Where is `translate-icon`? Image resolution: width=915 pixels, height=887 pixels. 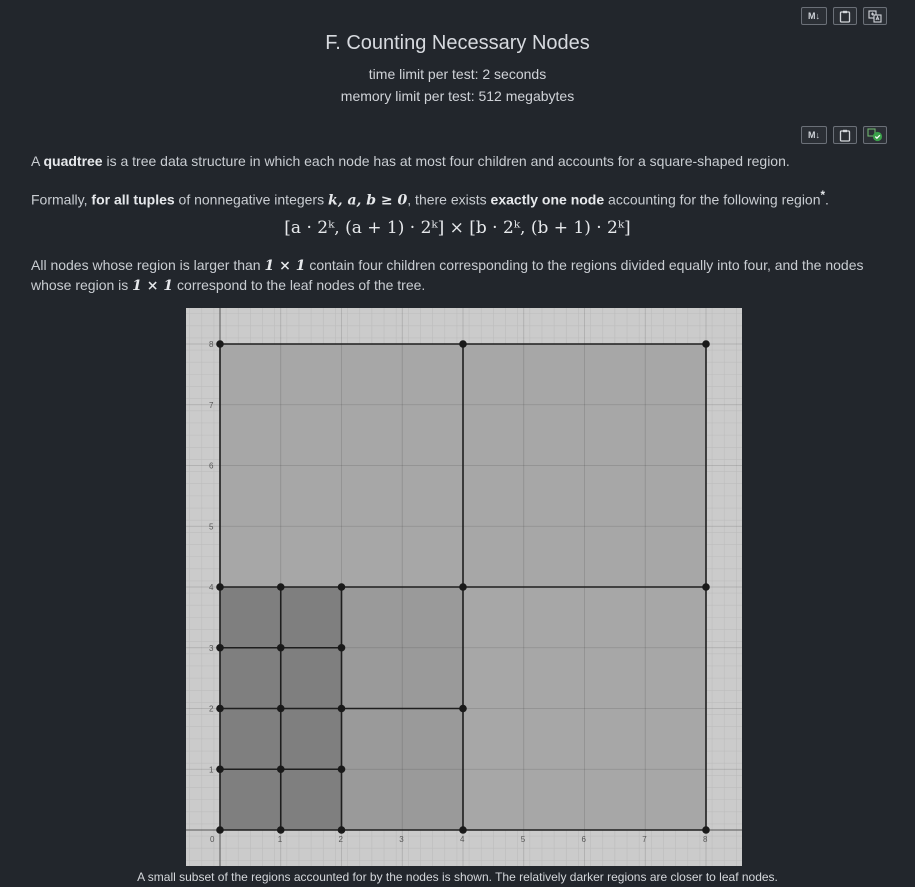 translate-icon is located at coordinates (875, 16).